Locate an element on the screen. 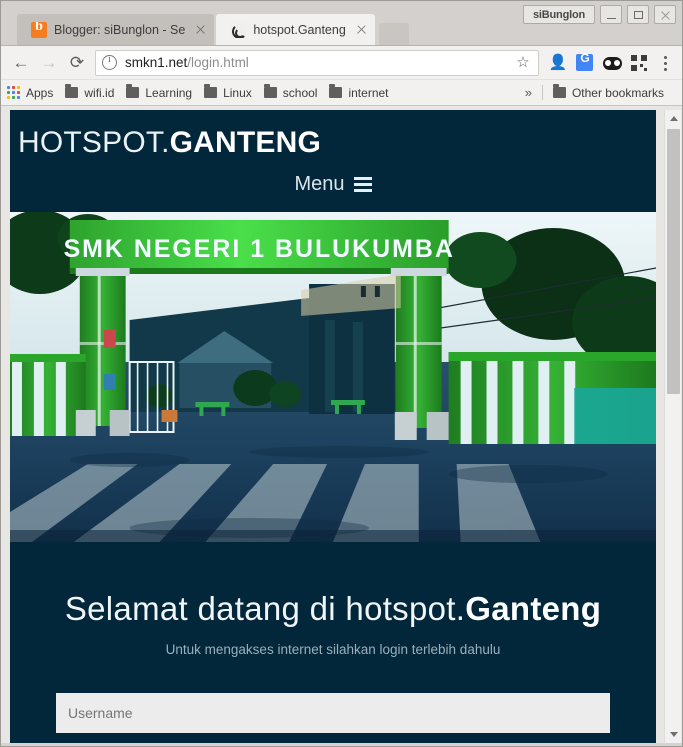 This screenshot has width=683, height=747. bookmark-folder-wifi-id: wifi.id is located at coordinates (90, 92).